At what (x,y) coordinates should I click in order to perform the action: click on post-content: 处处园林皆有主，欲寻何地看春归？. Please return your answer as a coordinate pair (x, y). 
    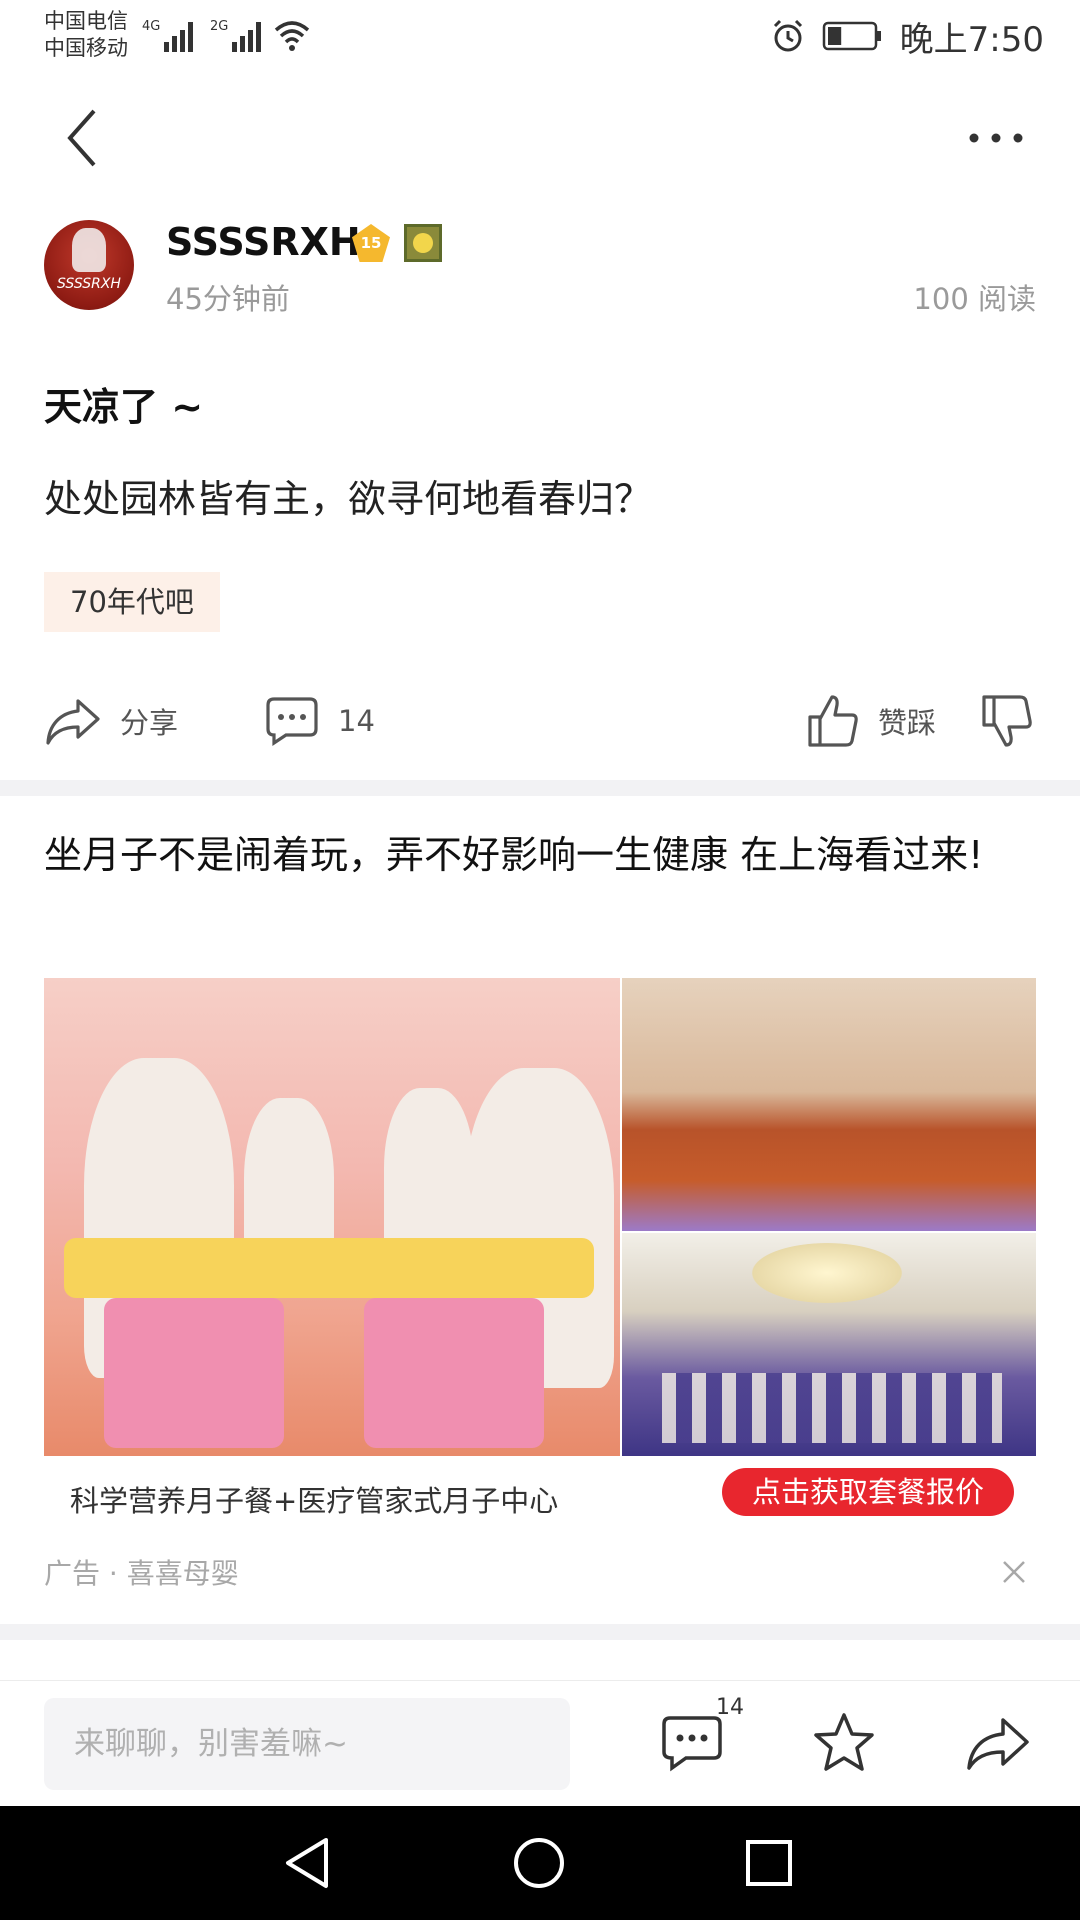
    Looking at the image, I should click on (348, 499).